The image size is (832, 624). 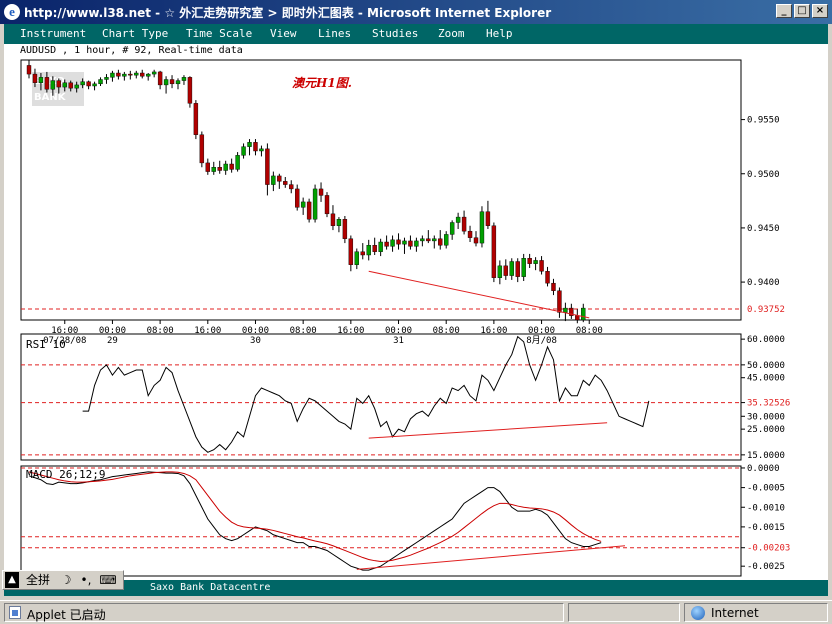 I want to click on menu-instrument: Instrument, so click(x=53, y=33).